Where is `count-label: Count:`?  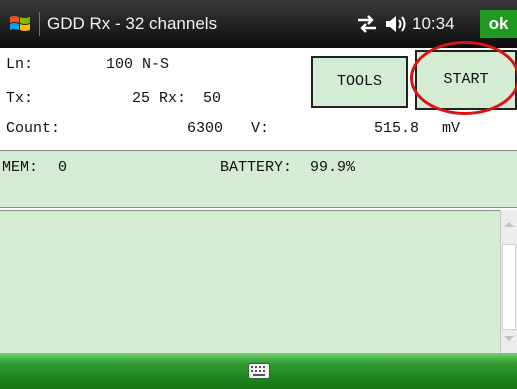
count-label: Count: is located at coordinates (33, 128).